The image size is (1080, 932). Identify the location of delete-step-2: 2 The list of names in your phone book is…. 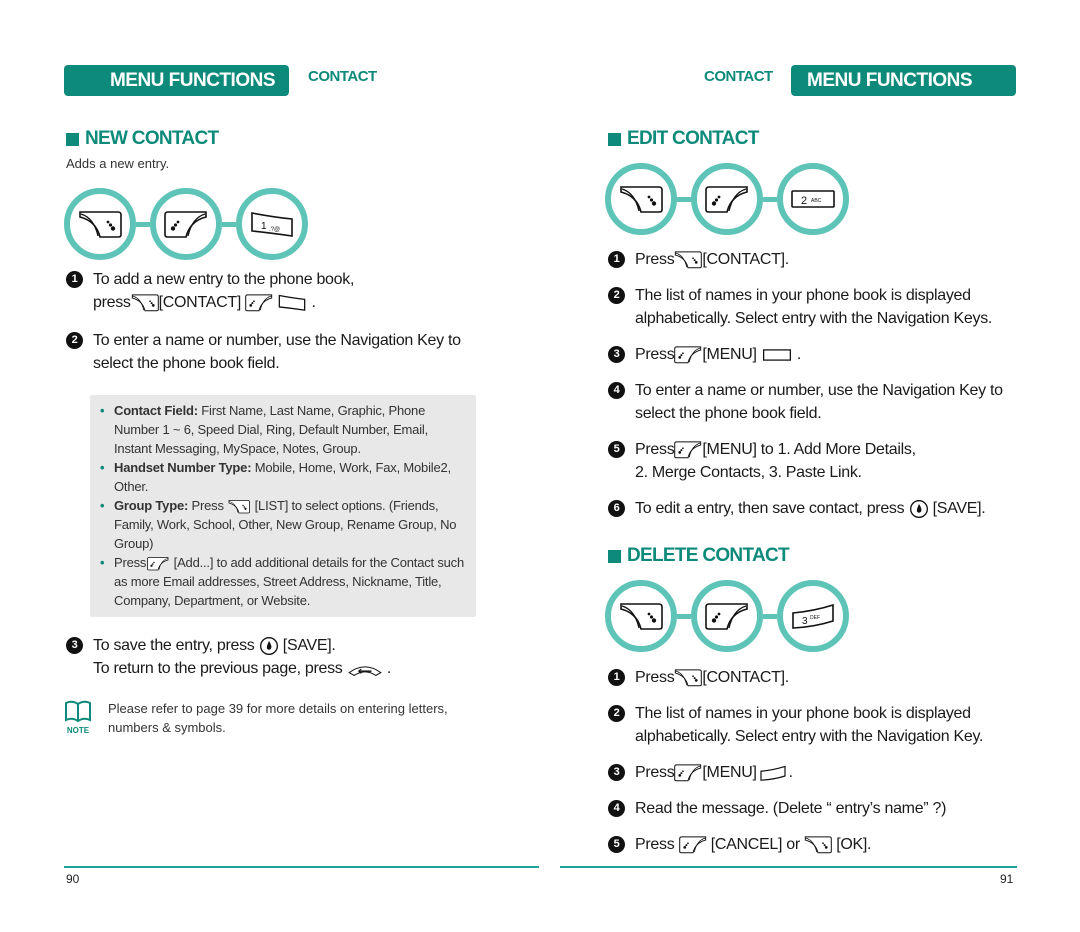
(818, 725).